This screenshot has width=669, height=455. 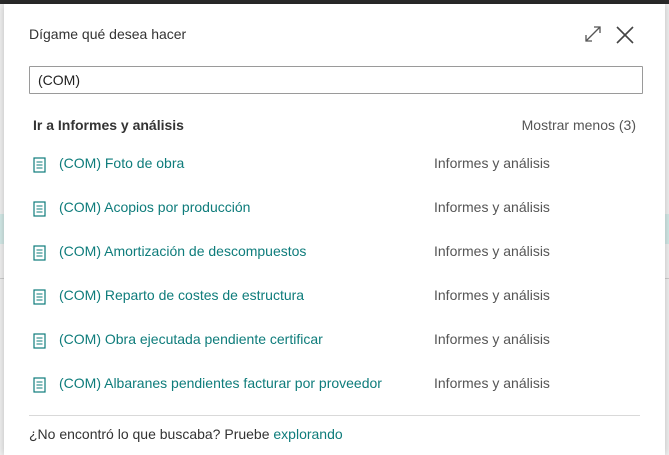 I want to click on dialog-title: Dígame qué desea hacer, so click(x=108, y=34).